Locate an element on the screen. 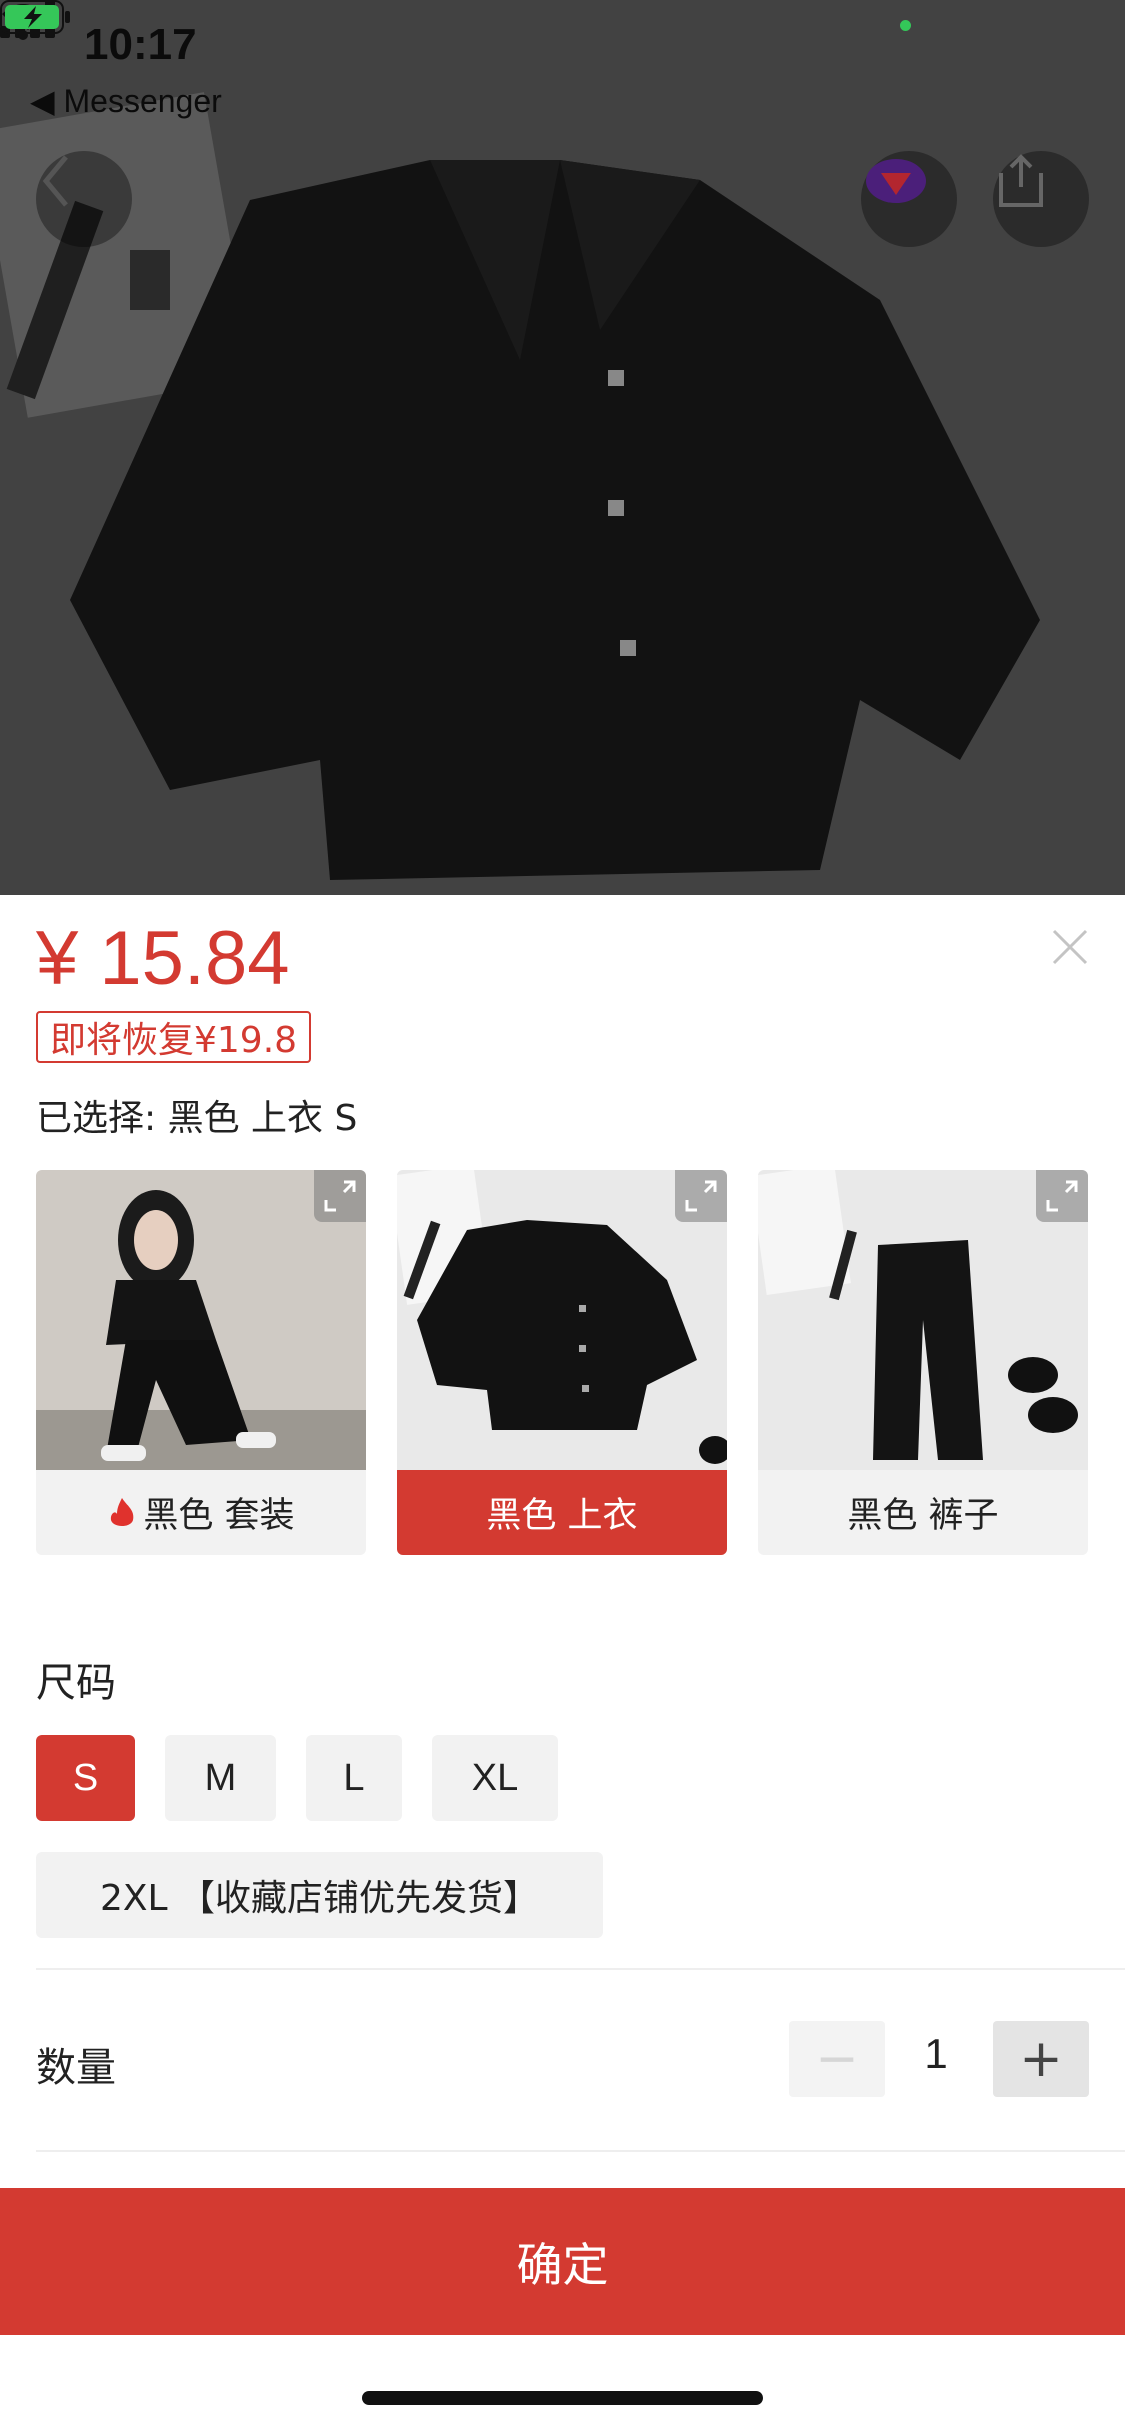 The width and height of the screenshot is (1125, 2436). share-button is located at coordinates (1041, 199).